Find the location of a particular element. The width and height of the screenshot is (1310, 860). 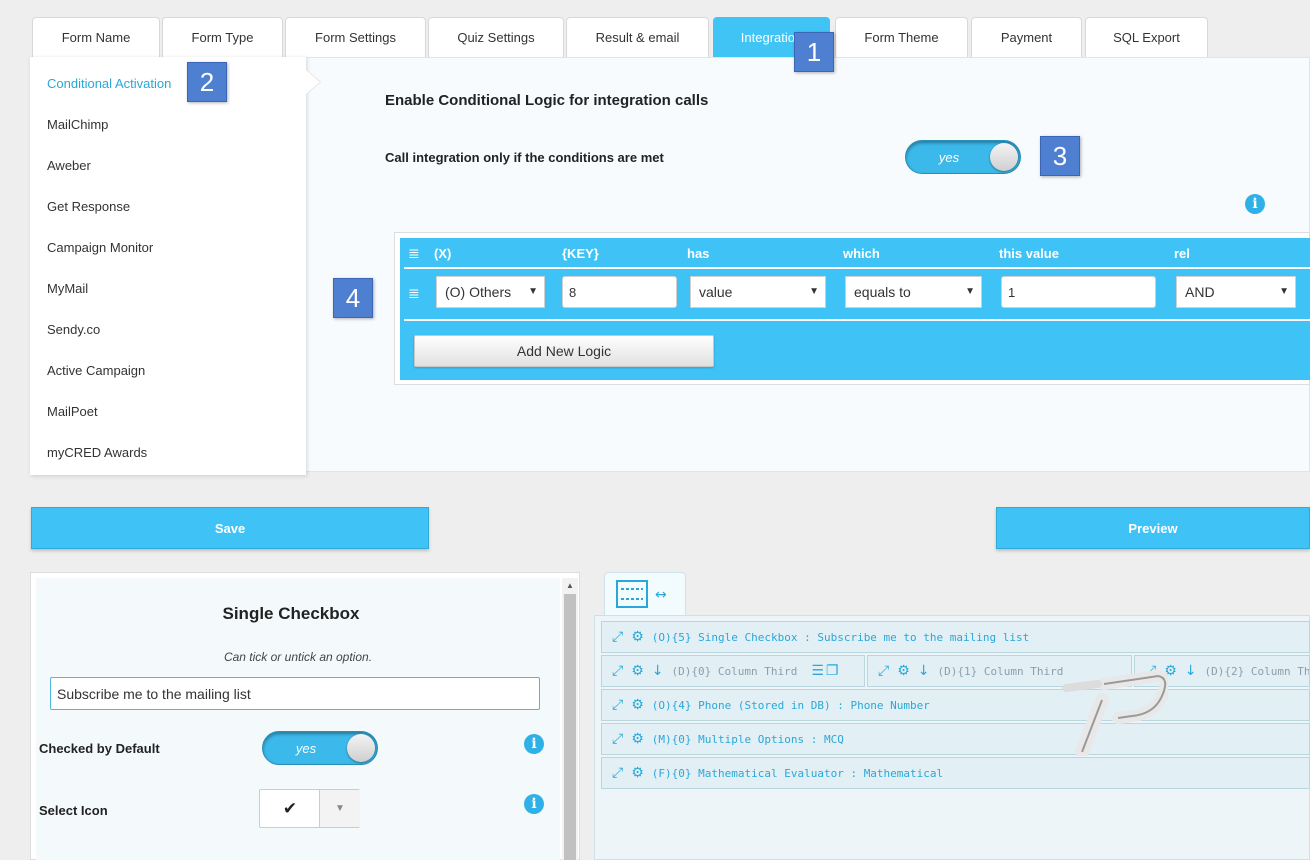

copy-icon: ❐ is located at coordinates (832, 671).